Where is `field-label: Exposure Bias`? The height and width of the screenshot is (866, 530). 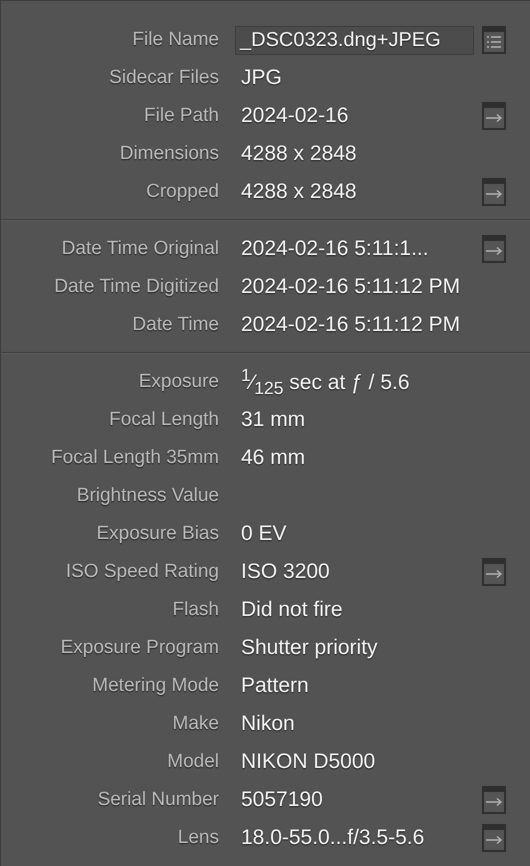
field-label: Exposure Bias is located at coordinates (157, 534).